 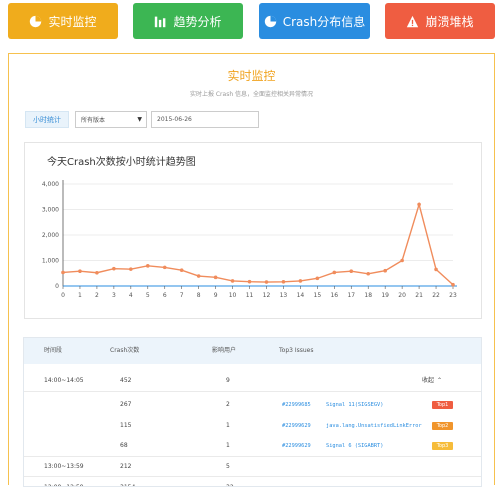 I want to click on error-message: Signal 11(SIGSEGV), so click(x=354, y=405).